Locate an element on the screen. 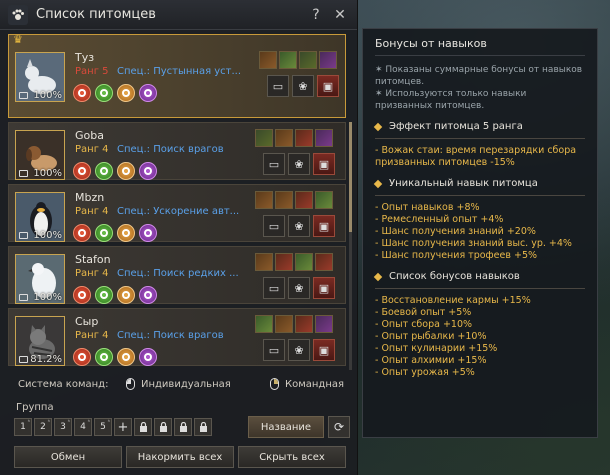 This screenshot has width=610, height=475. pet-card: ♛ 100% Туз Ранг 5 Спец.: Пустынная уст... ▭ ❀ ▣ is located at coordinates (177, 76).